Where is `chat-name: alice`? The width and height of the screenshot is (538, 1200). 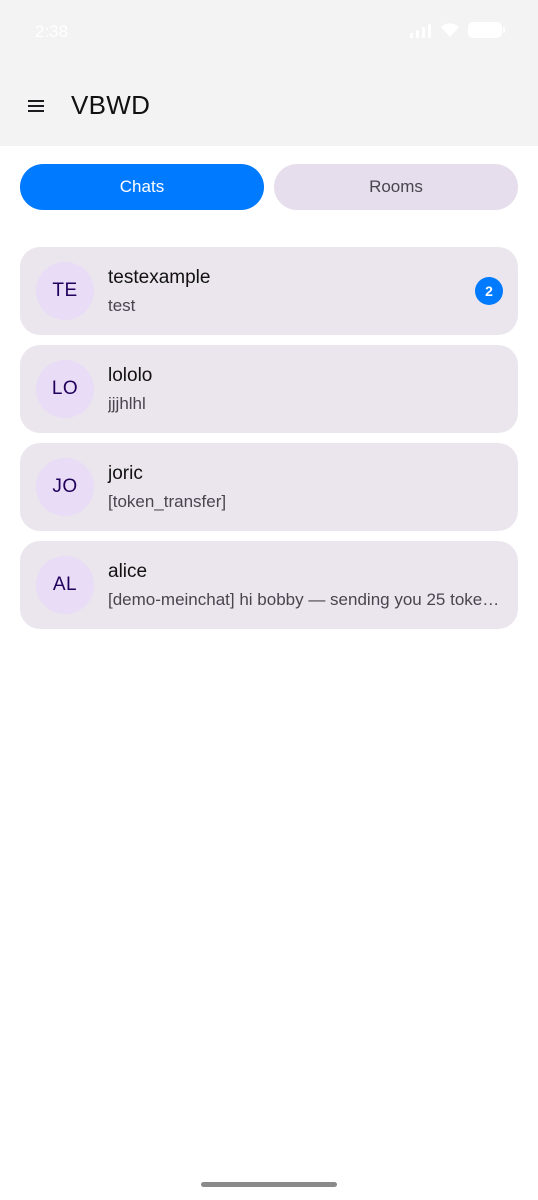
chat-name: alice is located at coordinates (128, 571).